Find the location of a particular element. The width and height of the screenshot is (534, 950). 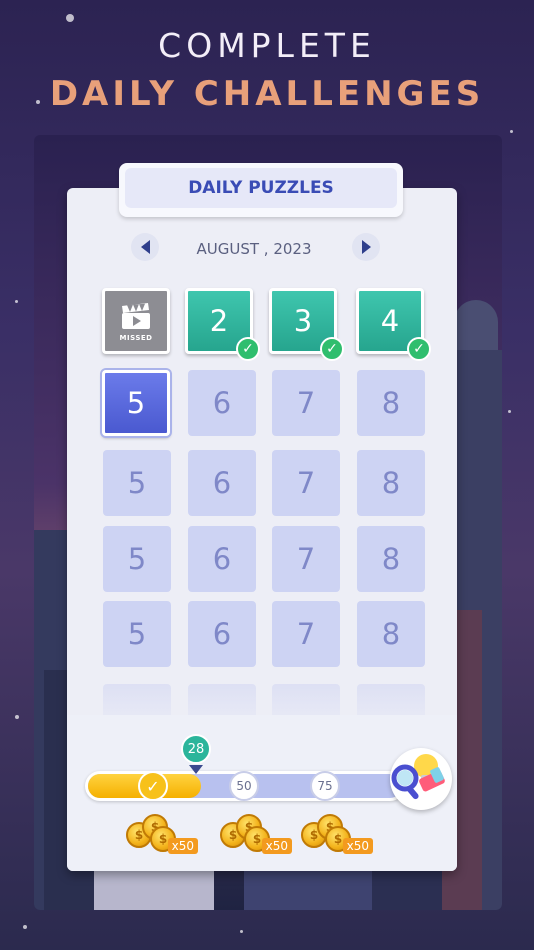

day-number: 5 is located at coordinates (136, 403).